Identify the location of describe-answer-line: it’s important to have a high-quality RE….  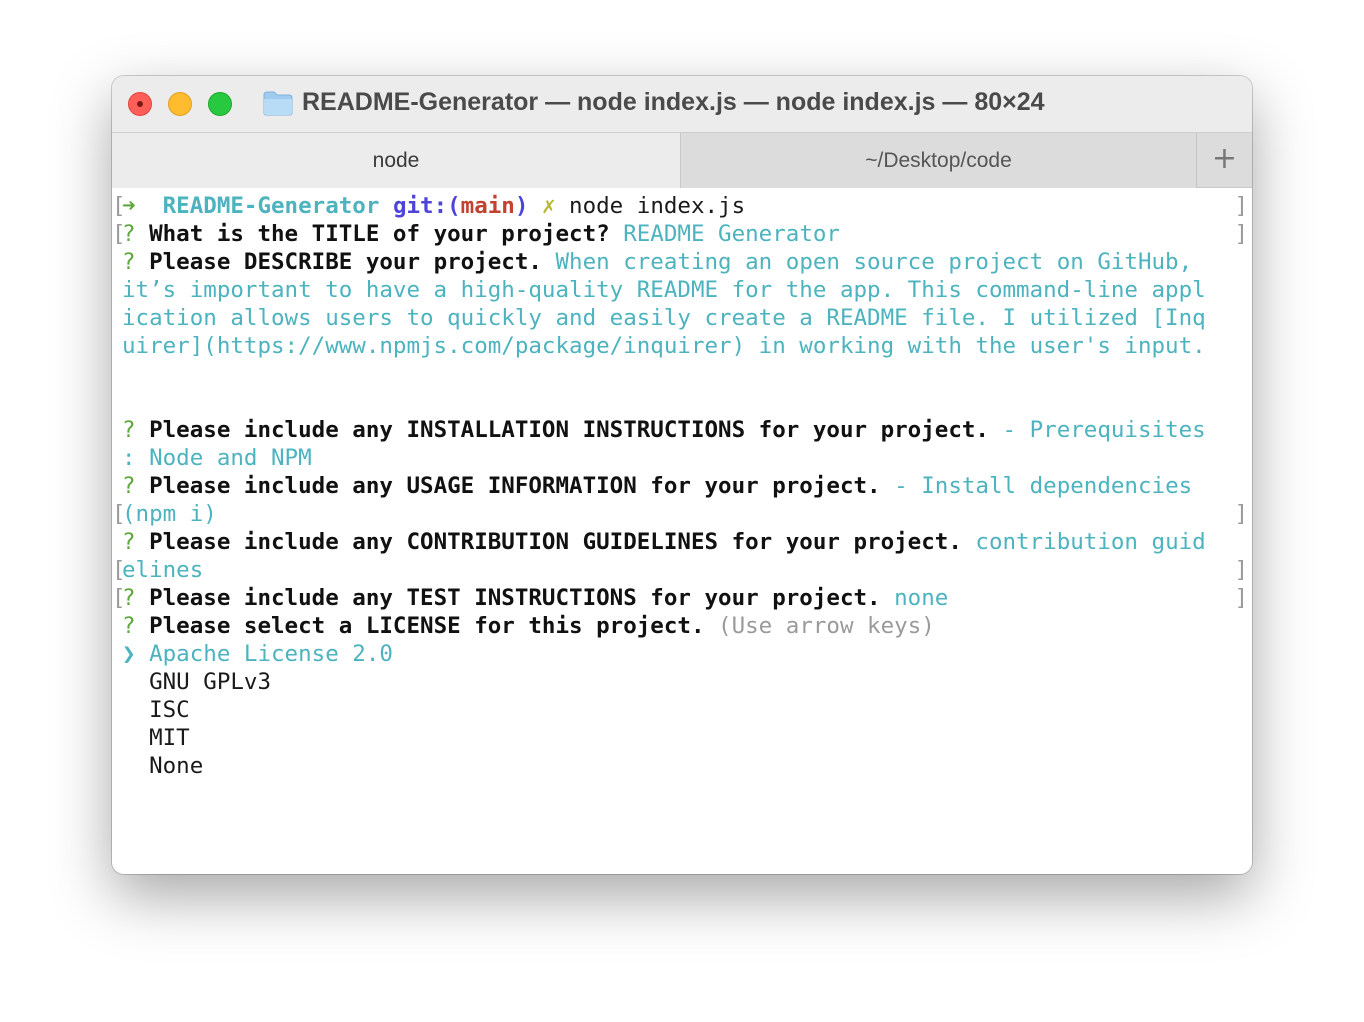
(682, 290).